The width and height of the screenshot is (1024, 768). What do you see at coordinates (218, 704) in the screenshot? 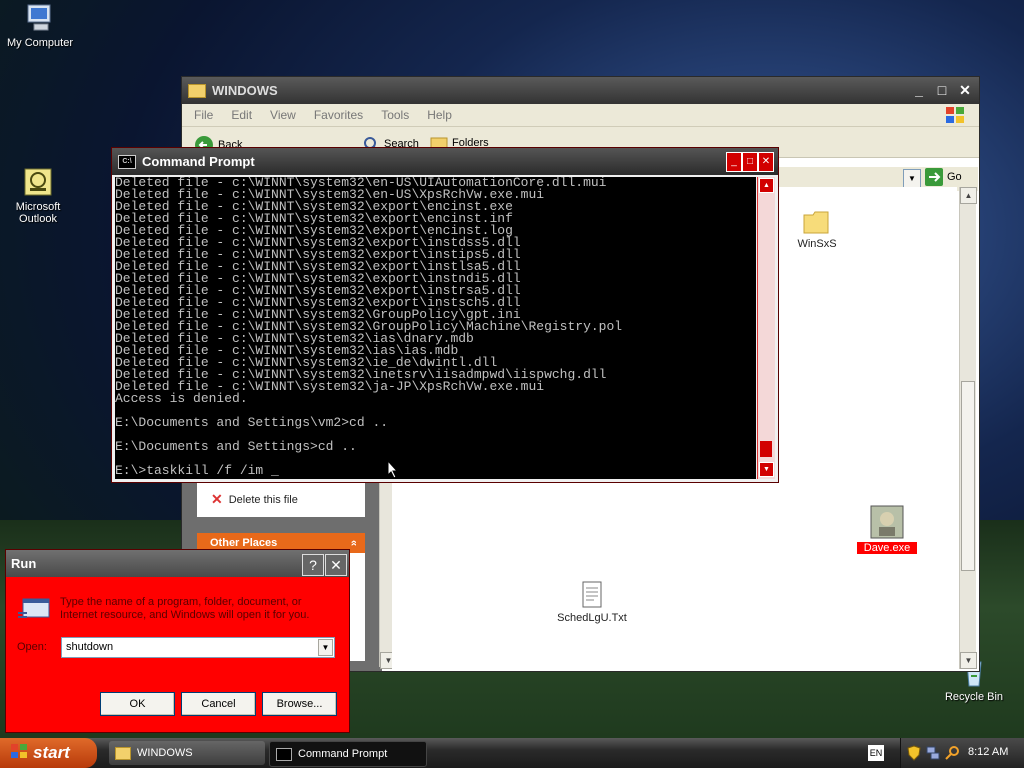
I see `cancel-button: Cancel` at bounding box center [218, 704].